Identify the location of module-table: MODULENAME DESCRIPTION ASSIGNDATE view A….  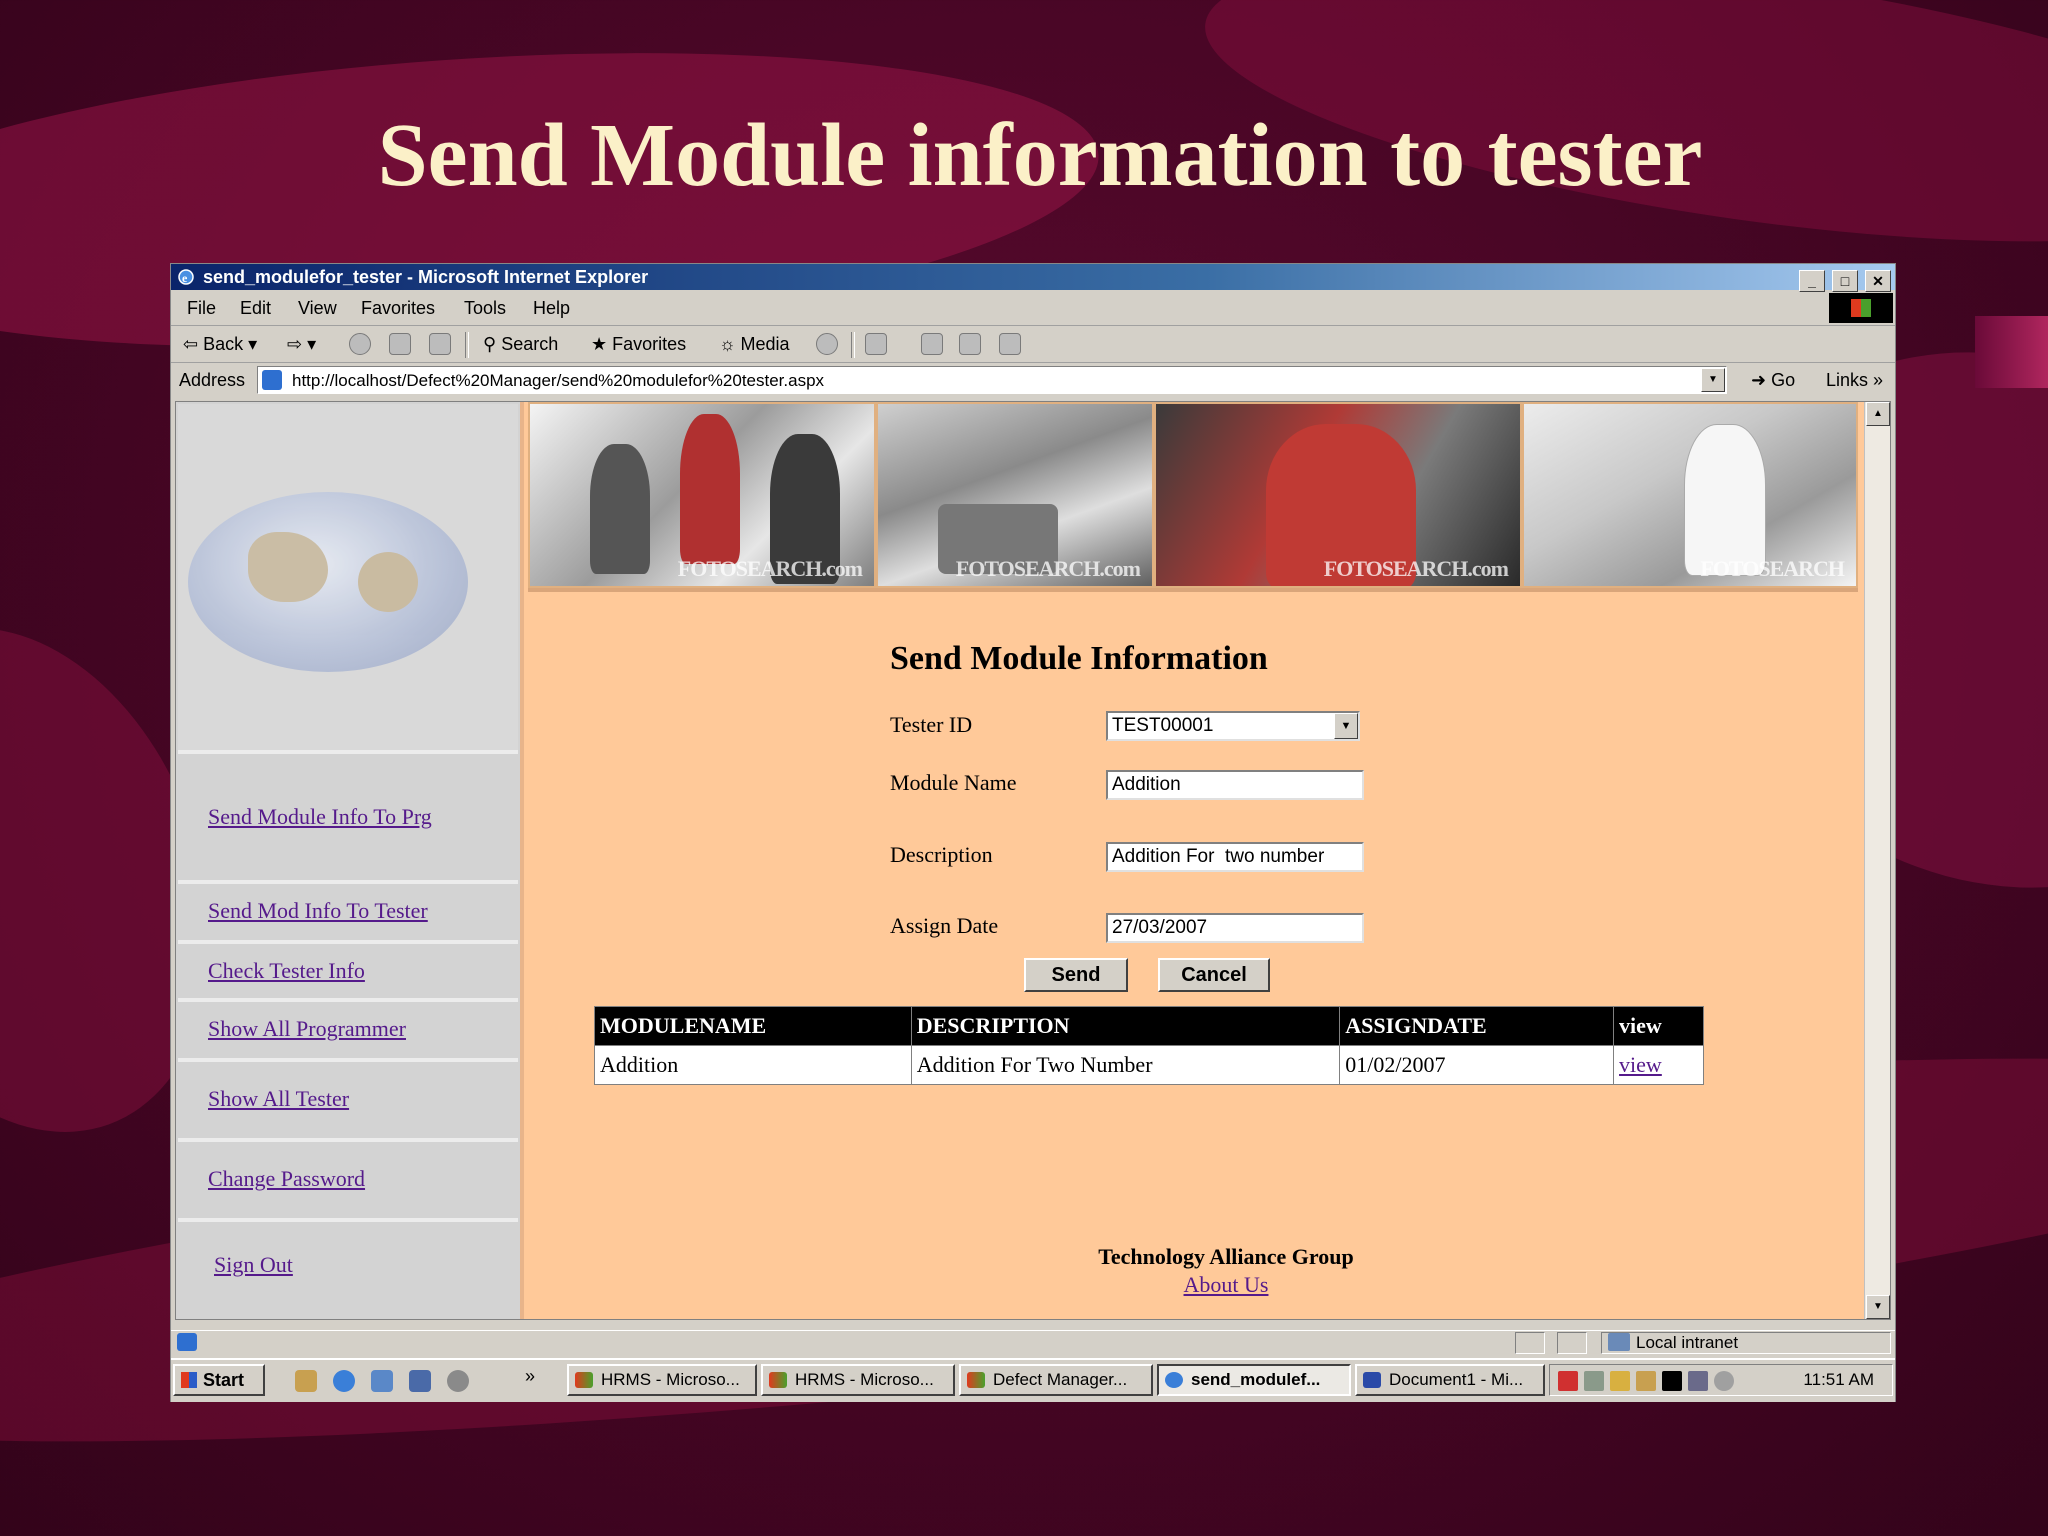
(1149, 1045).